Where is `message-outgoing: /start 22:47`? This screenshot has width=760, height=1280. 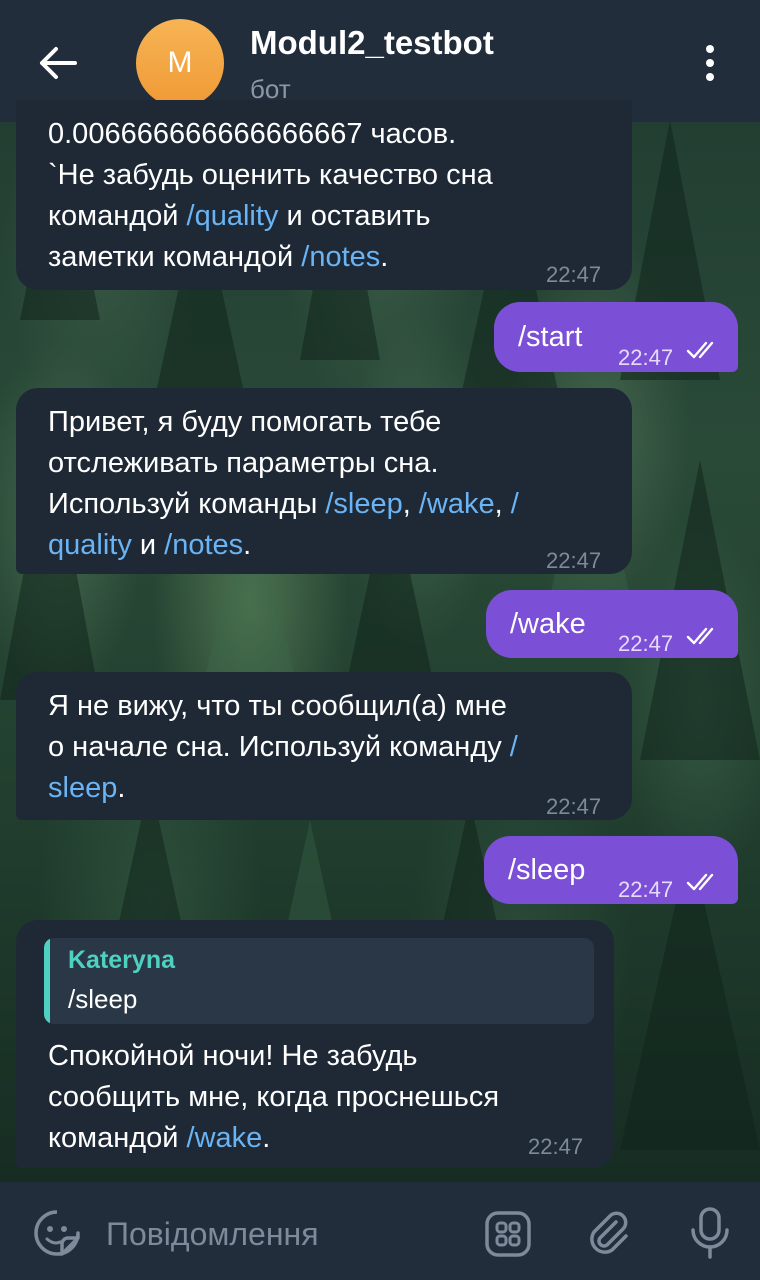
message-outgoing: /start 22:47 is located at coordinates (616, 337).